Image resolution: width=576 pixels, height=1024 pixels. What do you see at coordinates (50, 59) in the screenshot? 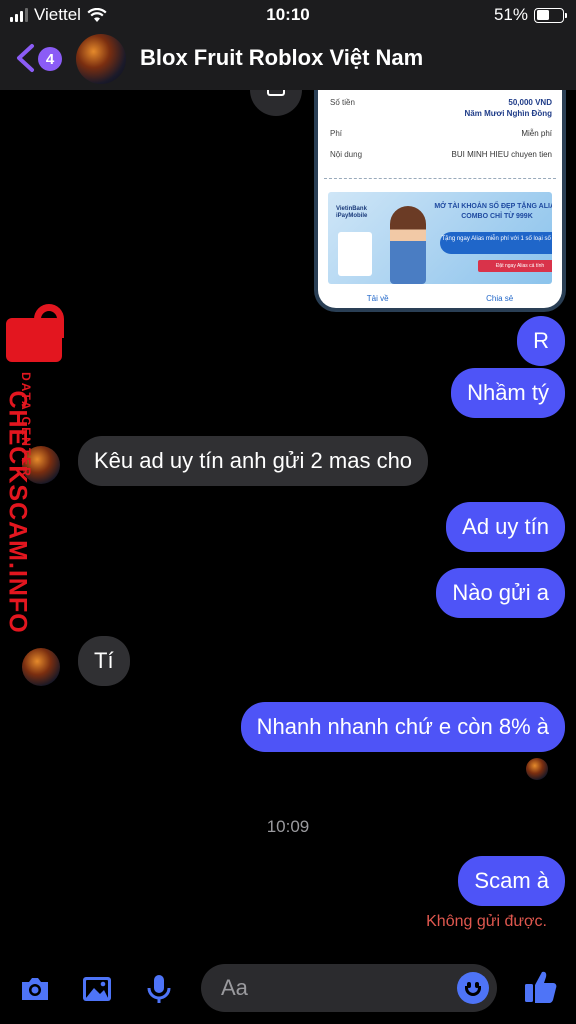
I see `unread-count-badge: 4` at bounding box center [50, 59].